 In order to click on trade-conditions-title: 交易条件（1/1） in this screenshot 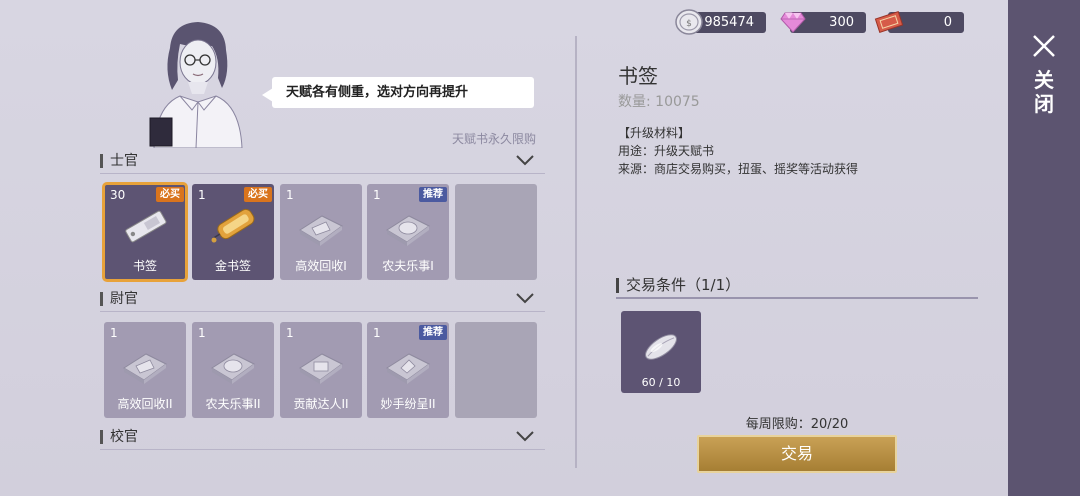, I will do `click(683, 285)`.